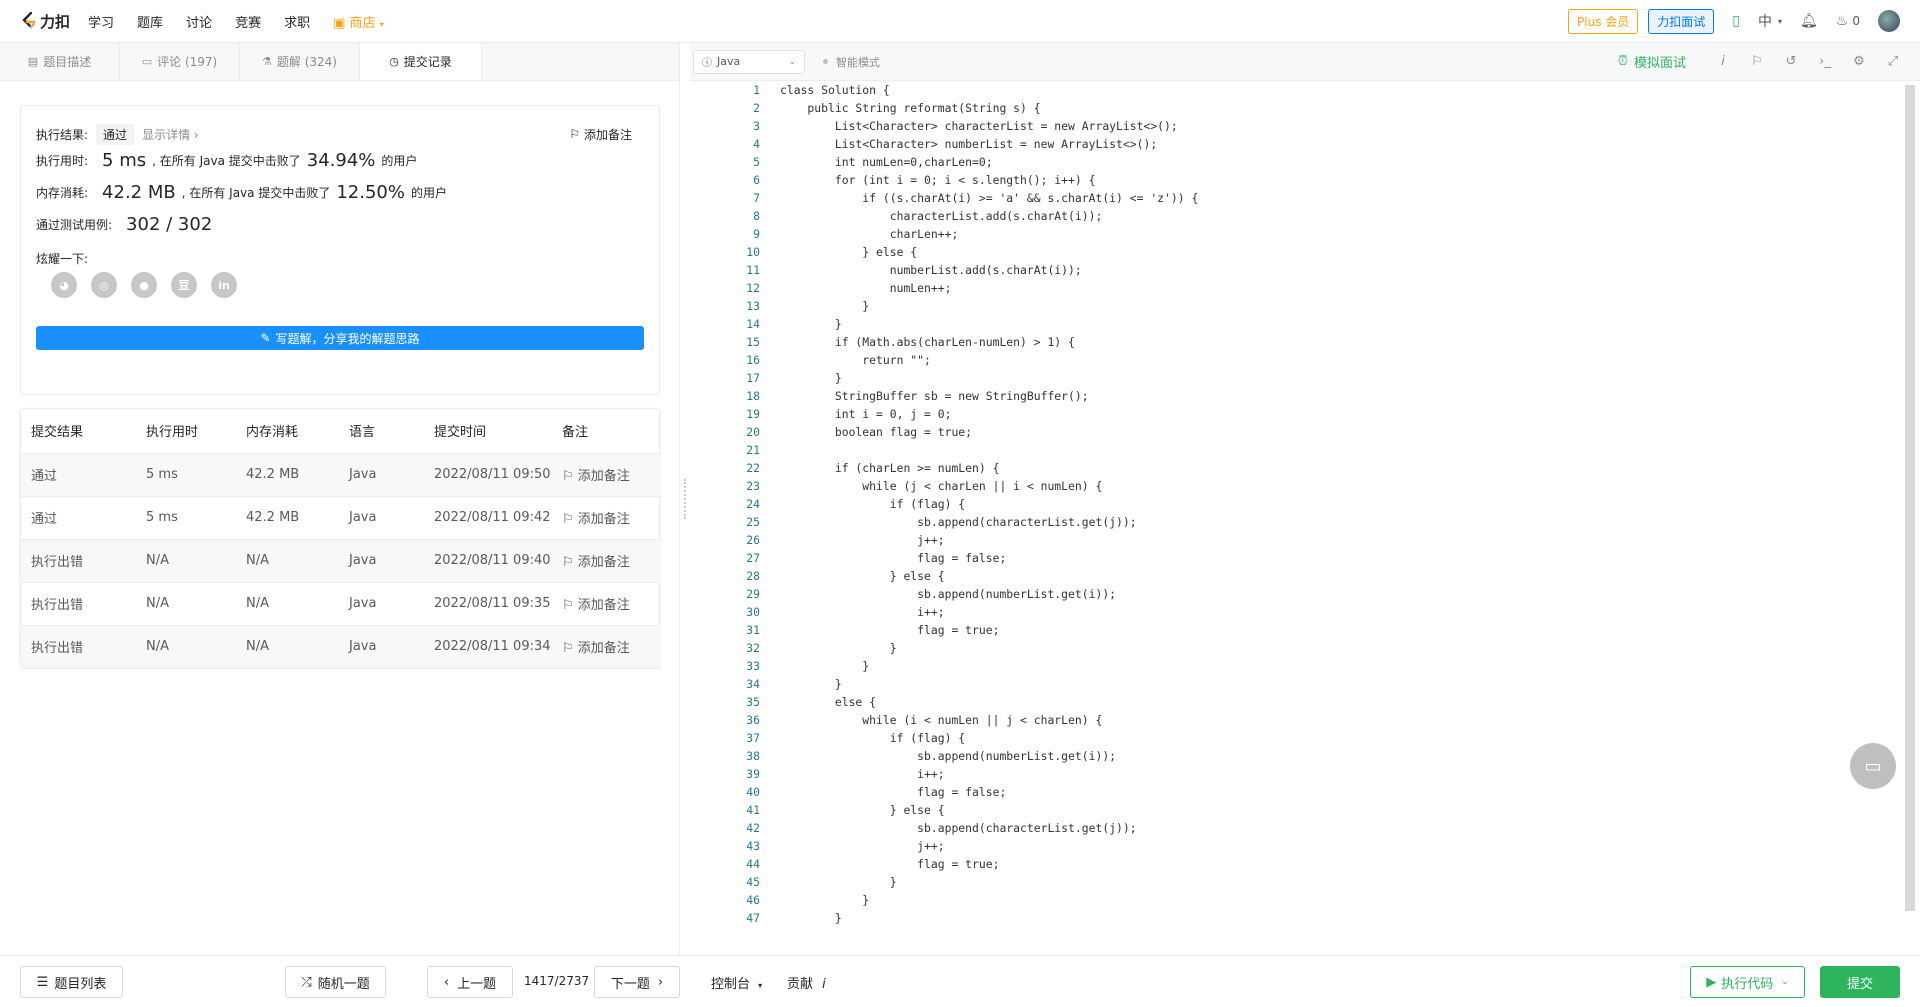 The height and width of the screenshot is (1007, 1920). Describe the element at coordinates (1652, 61) in the screenshot. I see `mock-interview-link: ⏰︎ 模拟面试` at that location.